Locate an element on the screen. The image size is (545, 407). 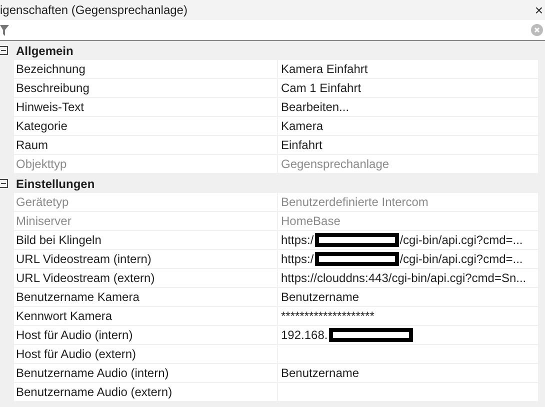
property-name: Benutzername Kamera is located at coordinates (146, 297).